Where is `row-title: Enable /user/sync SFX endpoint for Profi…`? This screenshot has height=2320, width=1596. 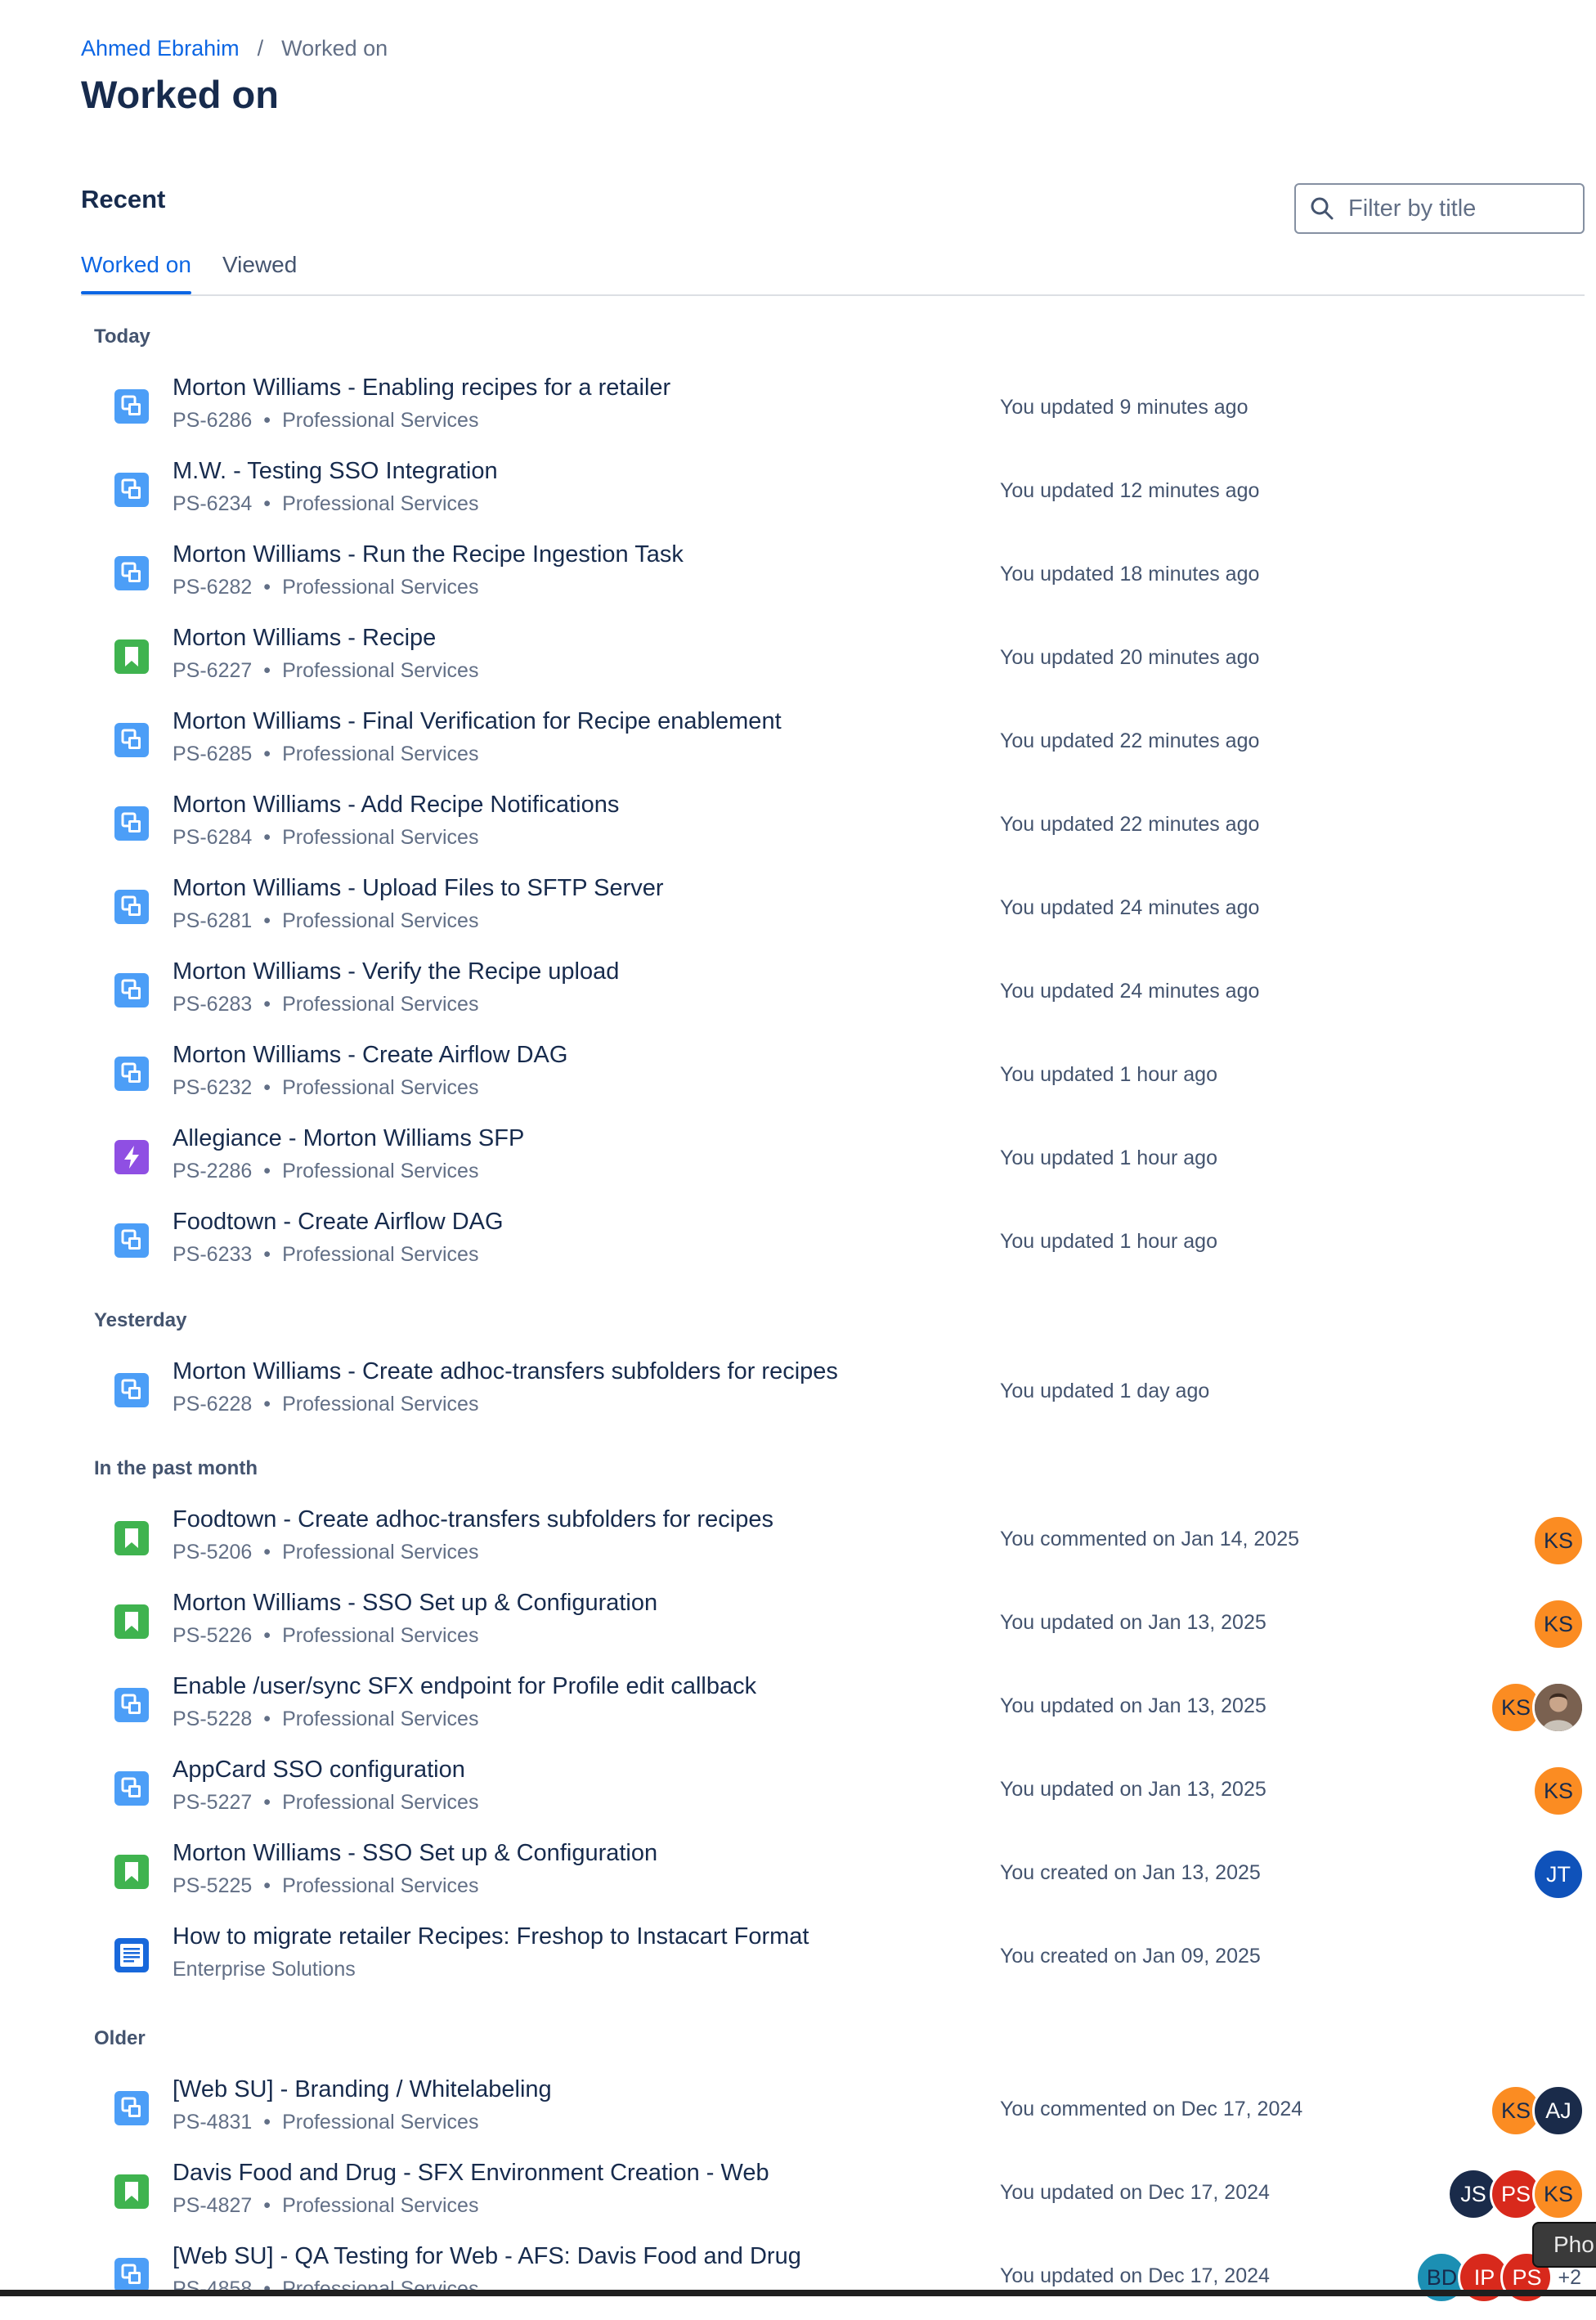 row-title: Enable /user/sync SFX endpoint for Profi… is located at coordinates (464, 1687).